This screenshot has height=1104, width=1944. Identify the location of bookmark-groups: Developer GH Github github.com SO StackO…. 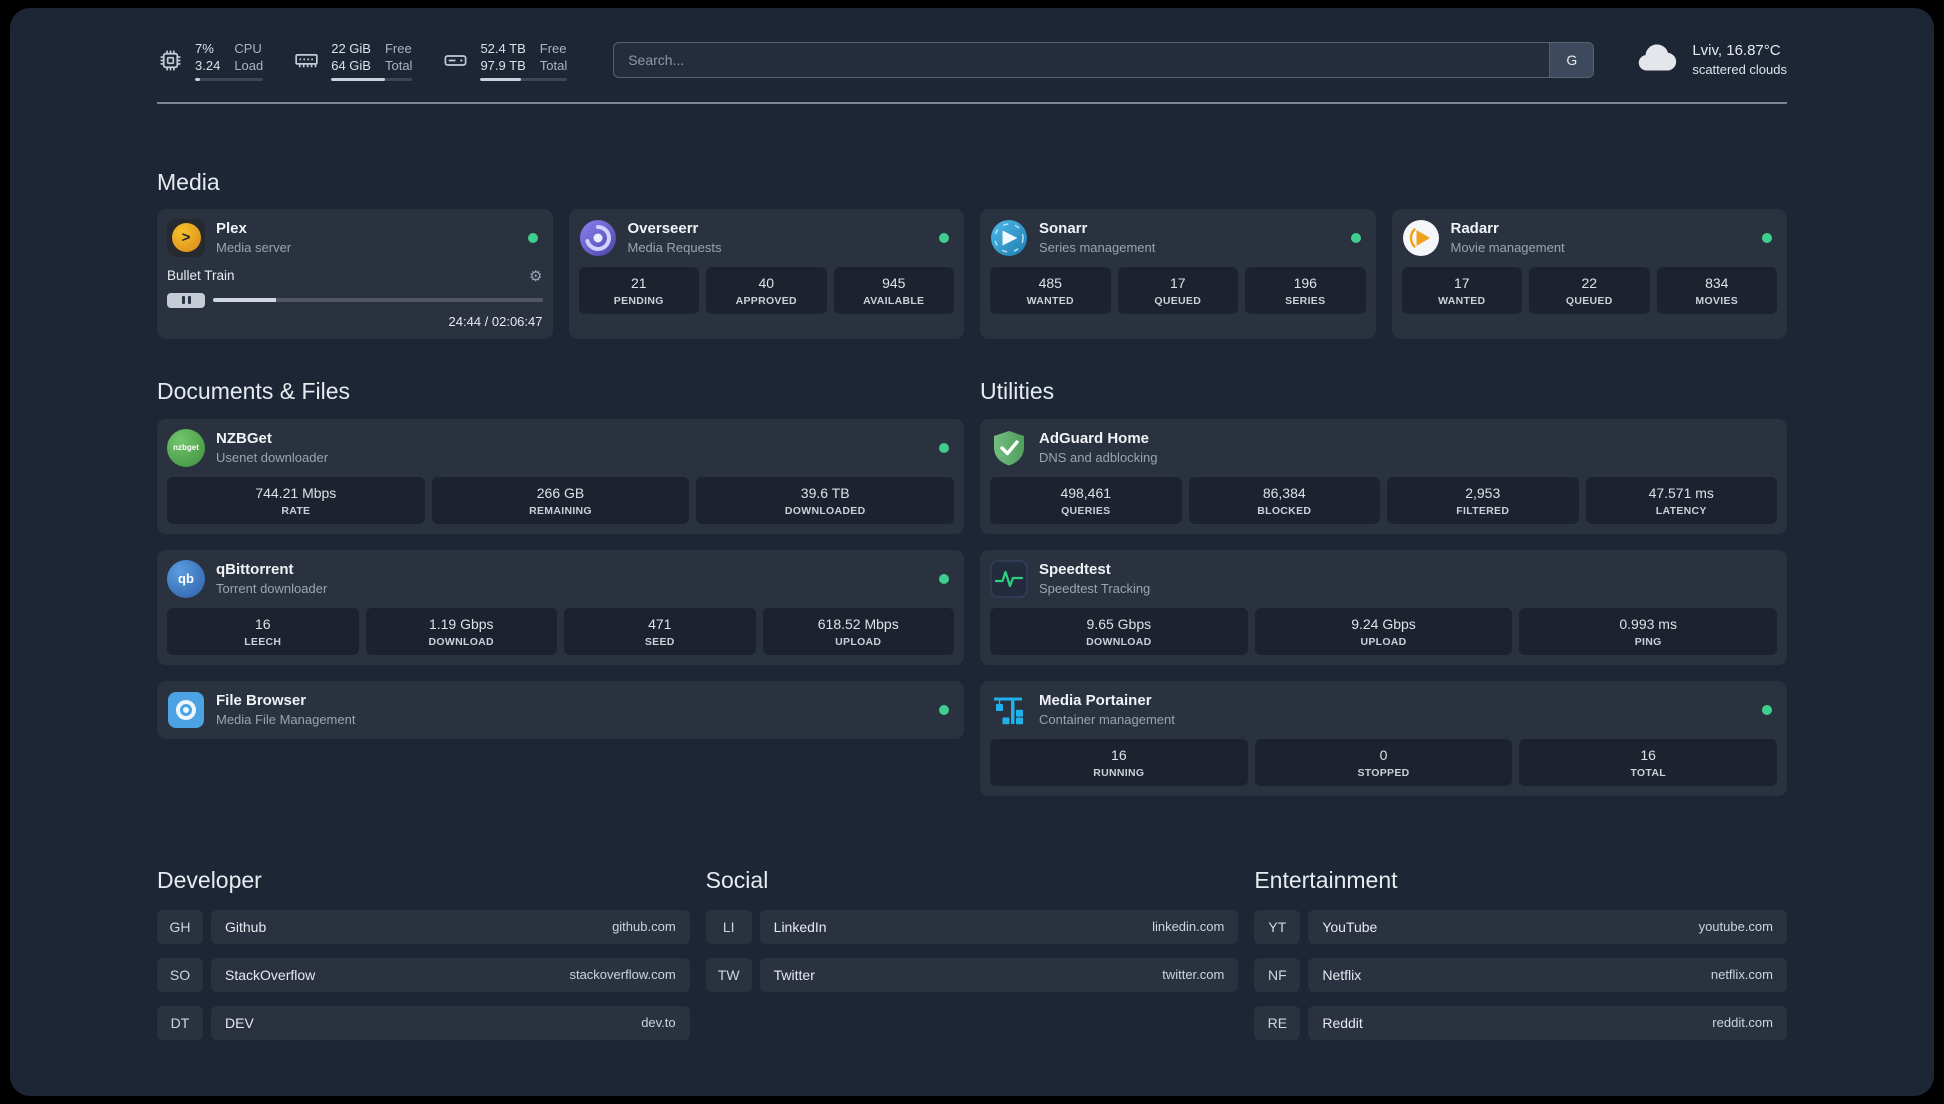
(972, 953).